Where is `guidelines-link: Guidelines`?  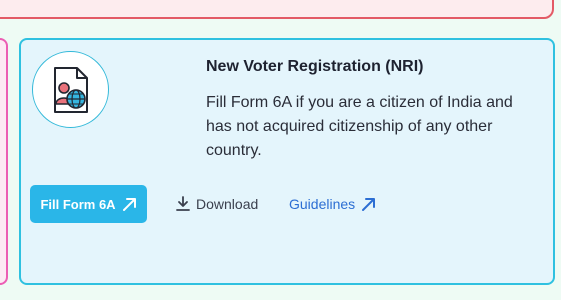 guidelines-link: Guidelines is located at coordinates (332, 204).